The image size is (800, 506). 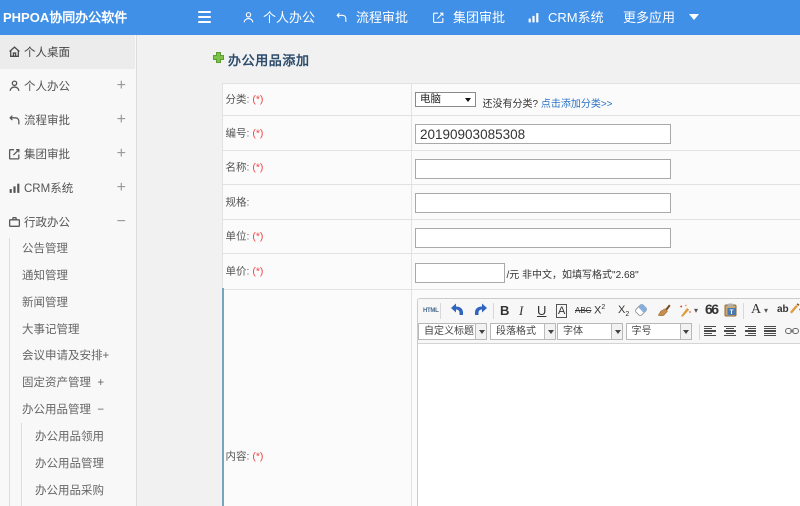 What do you see at coordinates (732, 312) in the screenshot?
I see `svg-text: T` at bounding box center [732, 312].